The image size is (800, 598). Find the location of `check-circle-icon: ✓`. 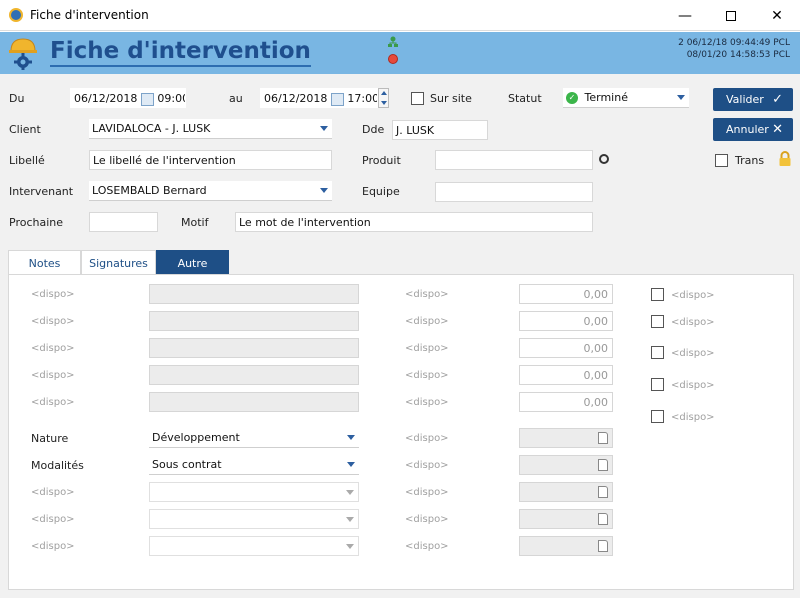

check-circle-icon: ✓ is located at coordinates (572, 98).